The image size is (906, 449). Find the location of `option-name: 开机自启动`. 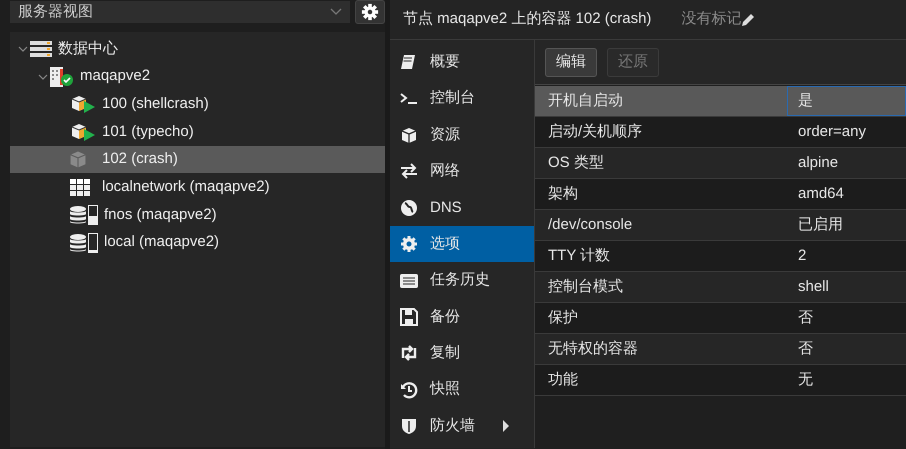

option-name: 开机自启动 is located at coordinates (585, 100).